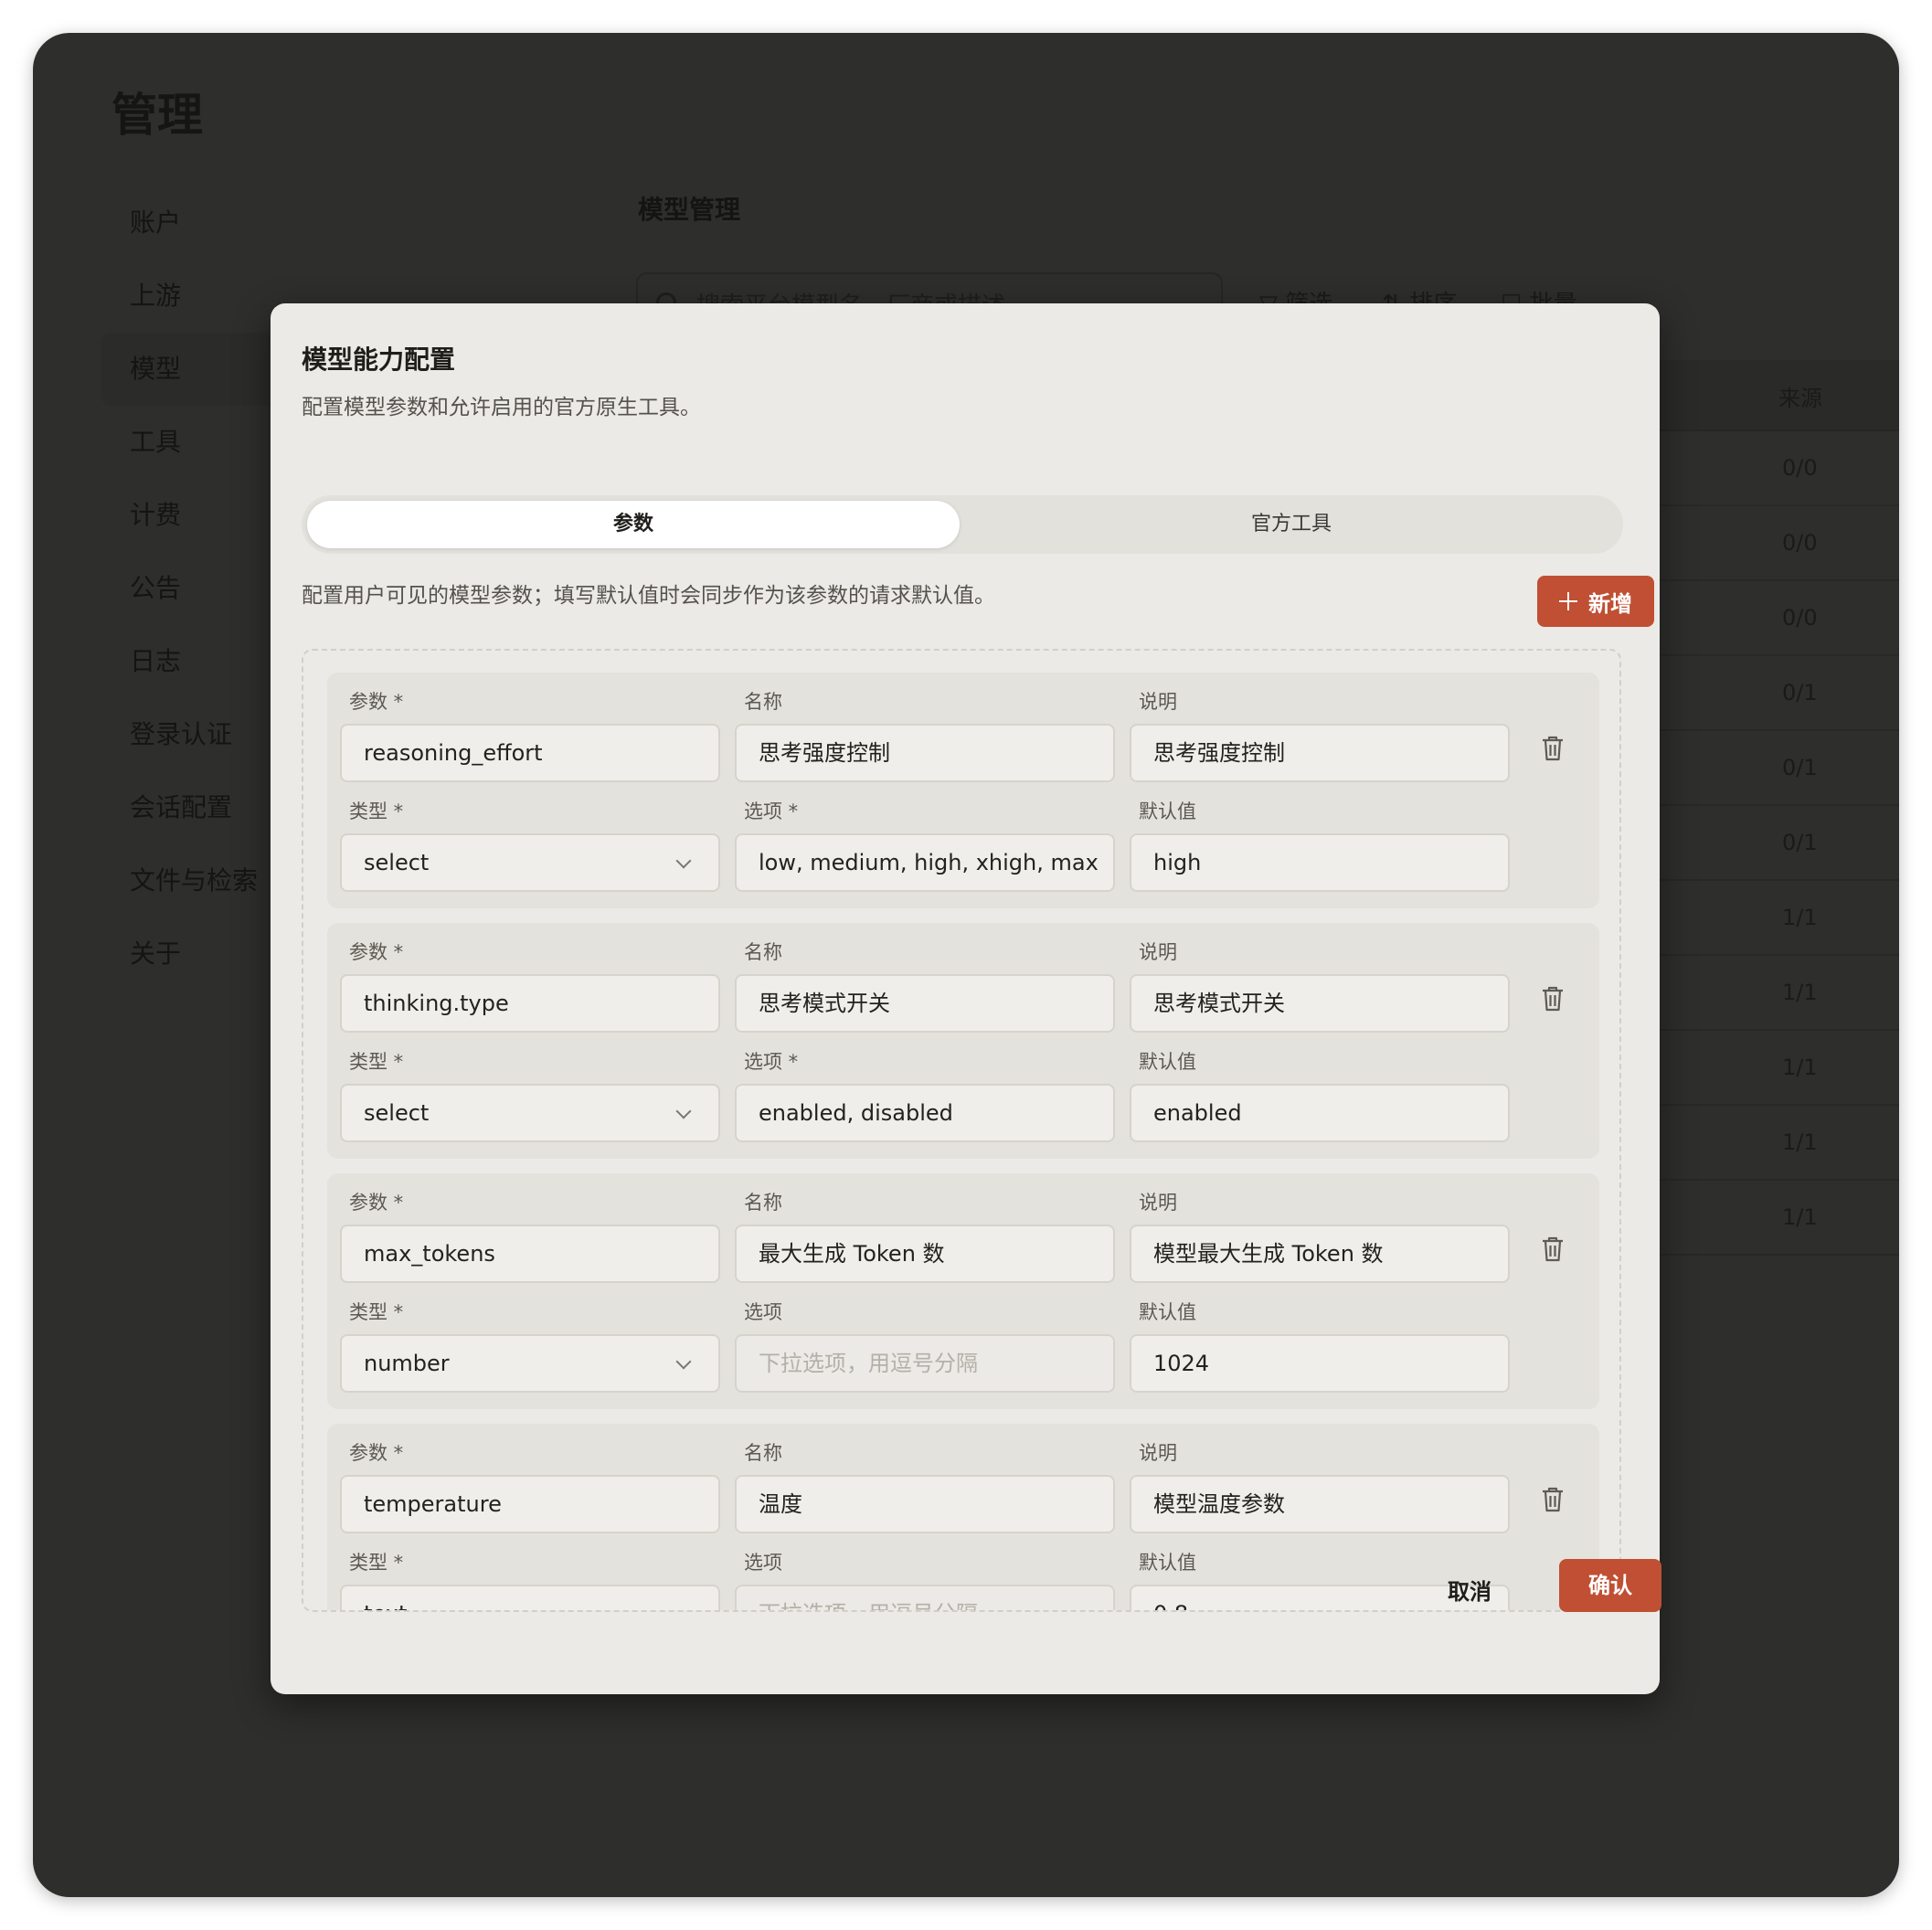 The height and width of the screenshot is (1930, 1932). What do you see at coordinates (1320, 862) in the screenshot?
I see `param-default-input: high` at bounding box center [1320, 862].